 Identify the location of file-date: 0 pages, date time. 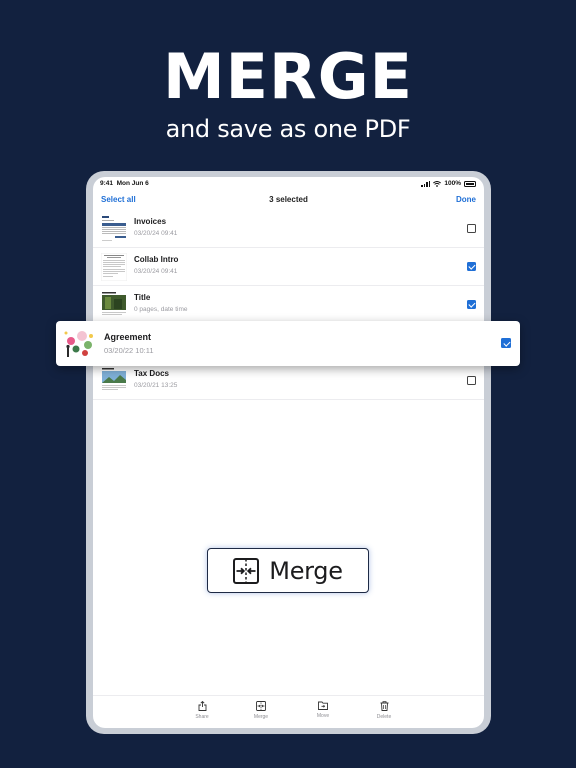
(161, 309).